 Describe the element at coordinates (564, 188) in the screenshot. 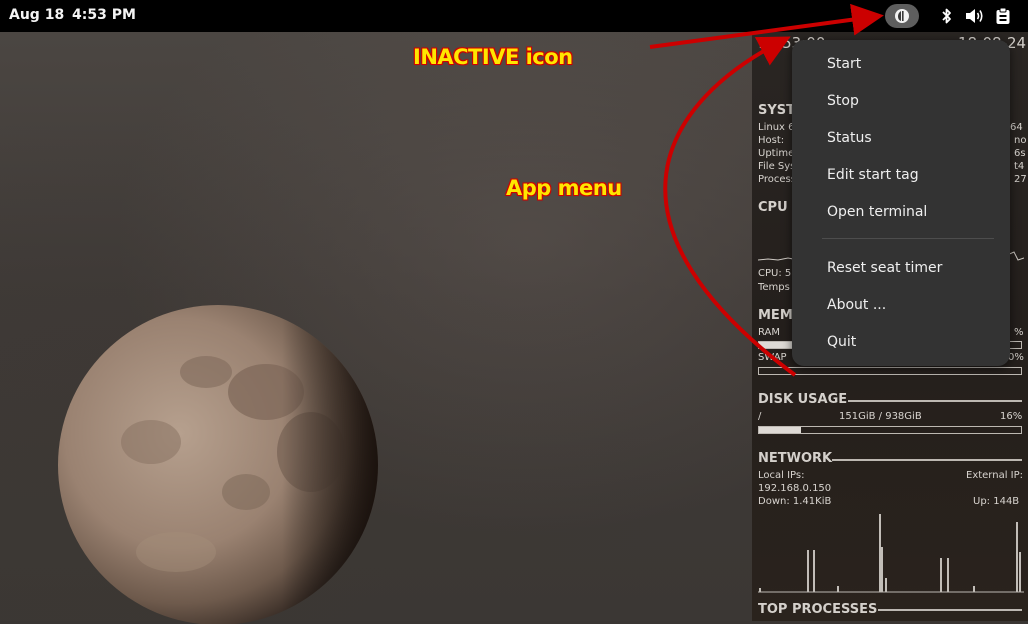

I see `annotation-app-menu: App menu` at that location.